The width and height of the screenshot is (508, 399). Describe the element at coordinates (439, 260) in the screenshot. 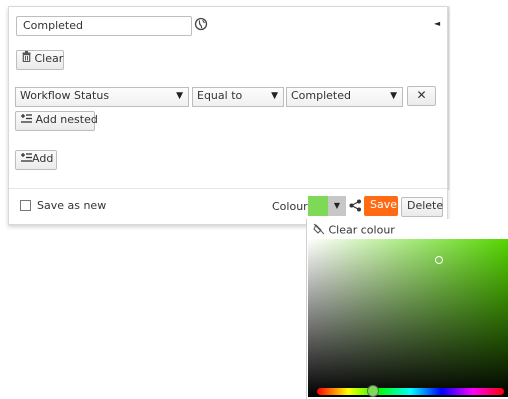

I see `colour-selector-handle` at that location.